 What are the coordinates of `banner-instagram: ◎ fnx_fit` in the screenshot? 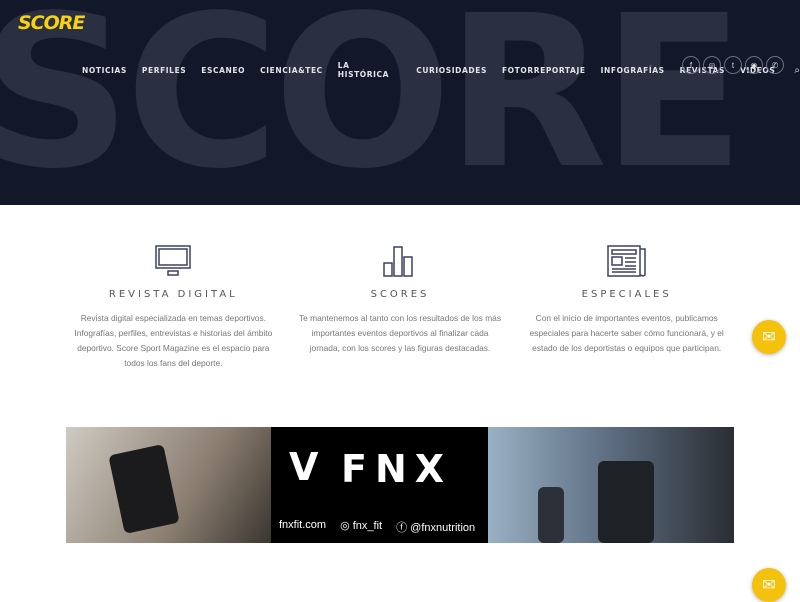 It's located at (361, 527).